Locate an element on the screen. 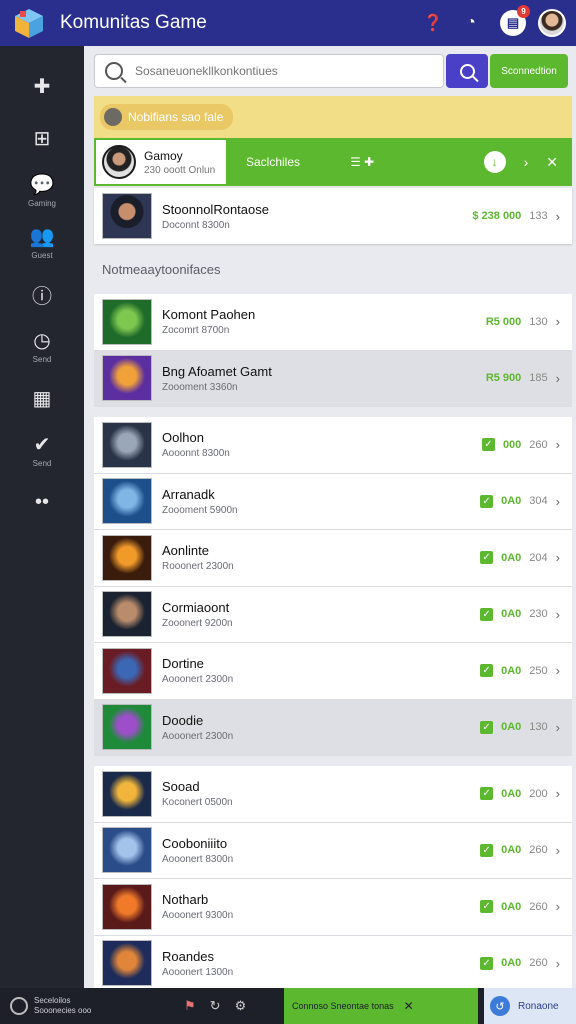  game-count: 185 is located at coordinates (538, 378).